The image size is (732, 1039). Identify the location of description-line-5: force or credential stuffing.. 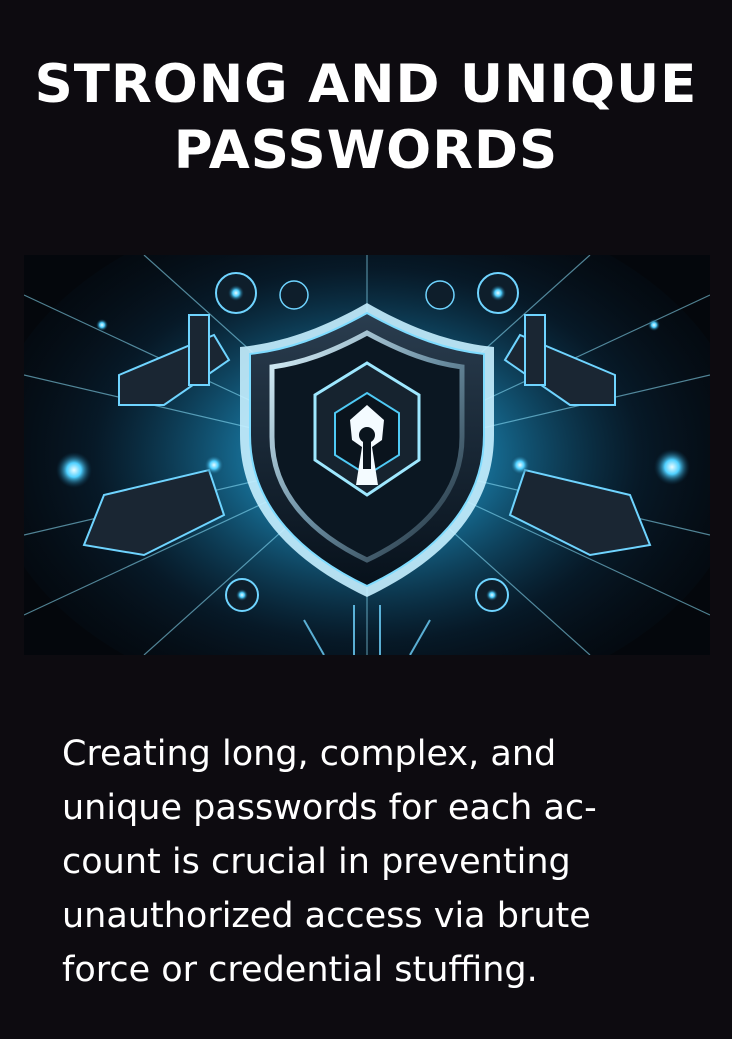
(300, 970).